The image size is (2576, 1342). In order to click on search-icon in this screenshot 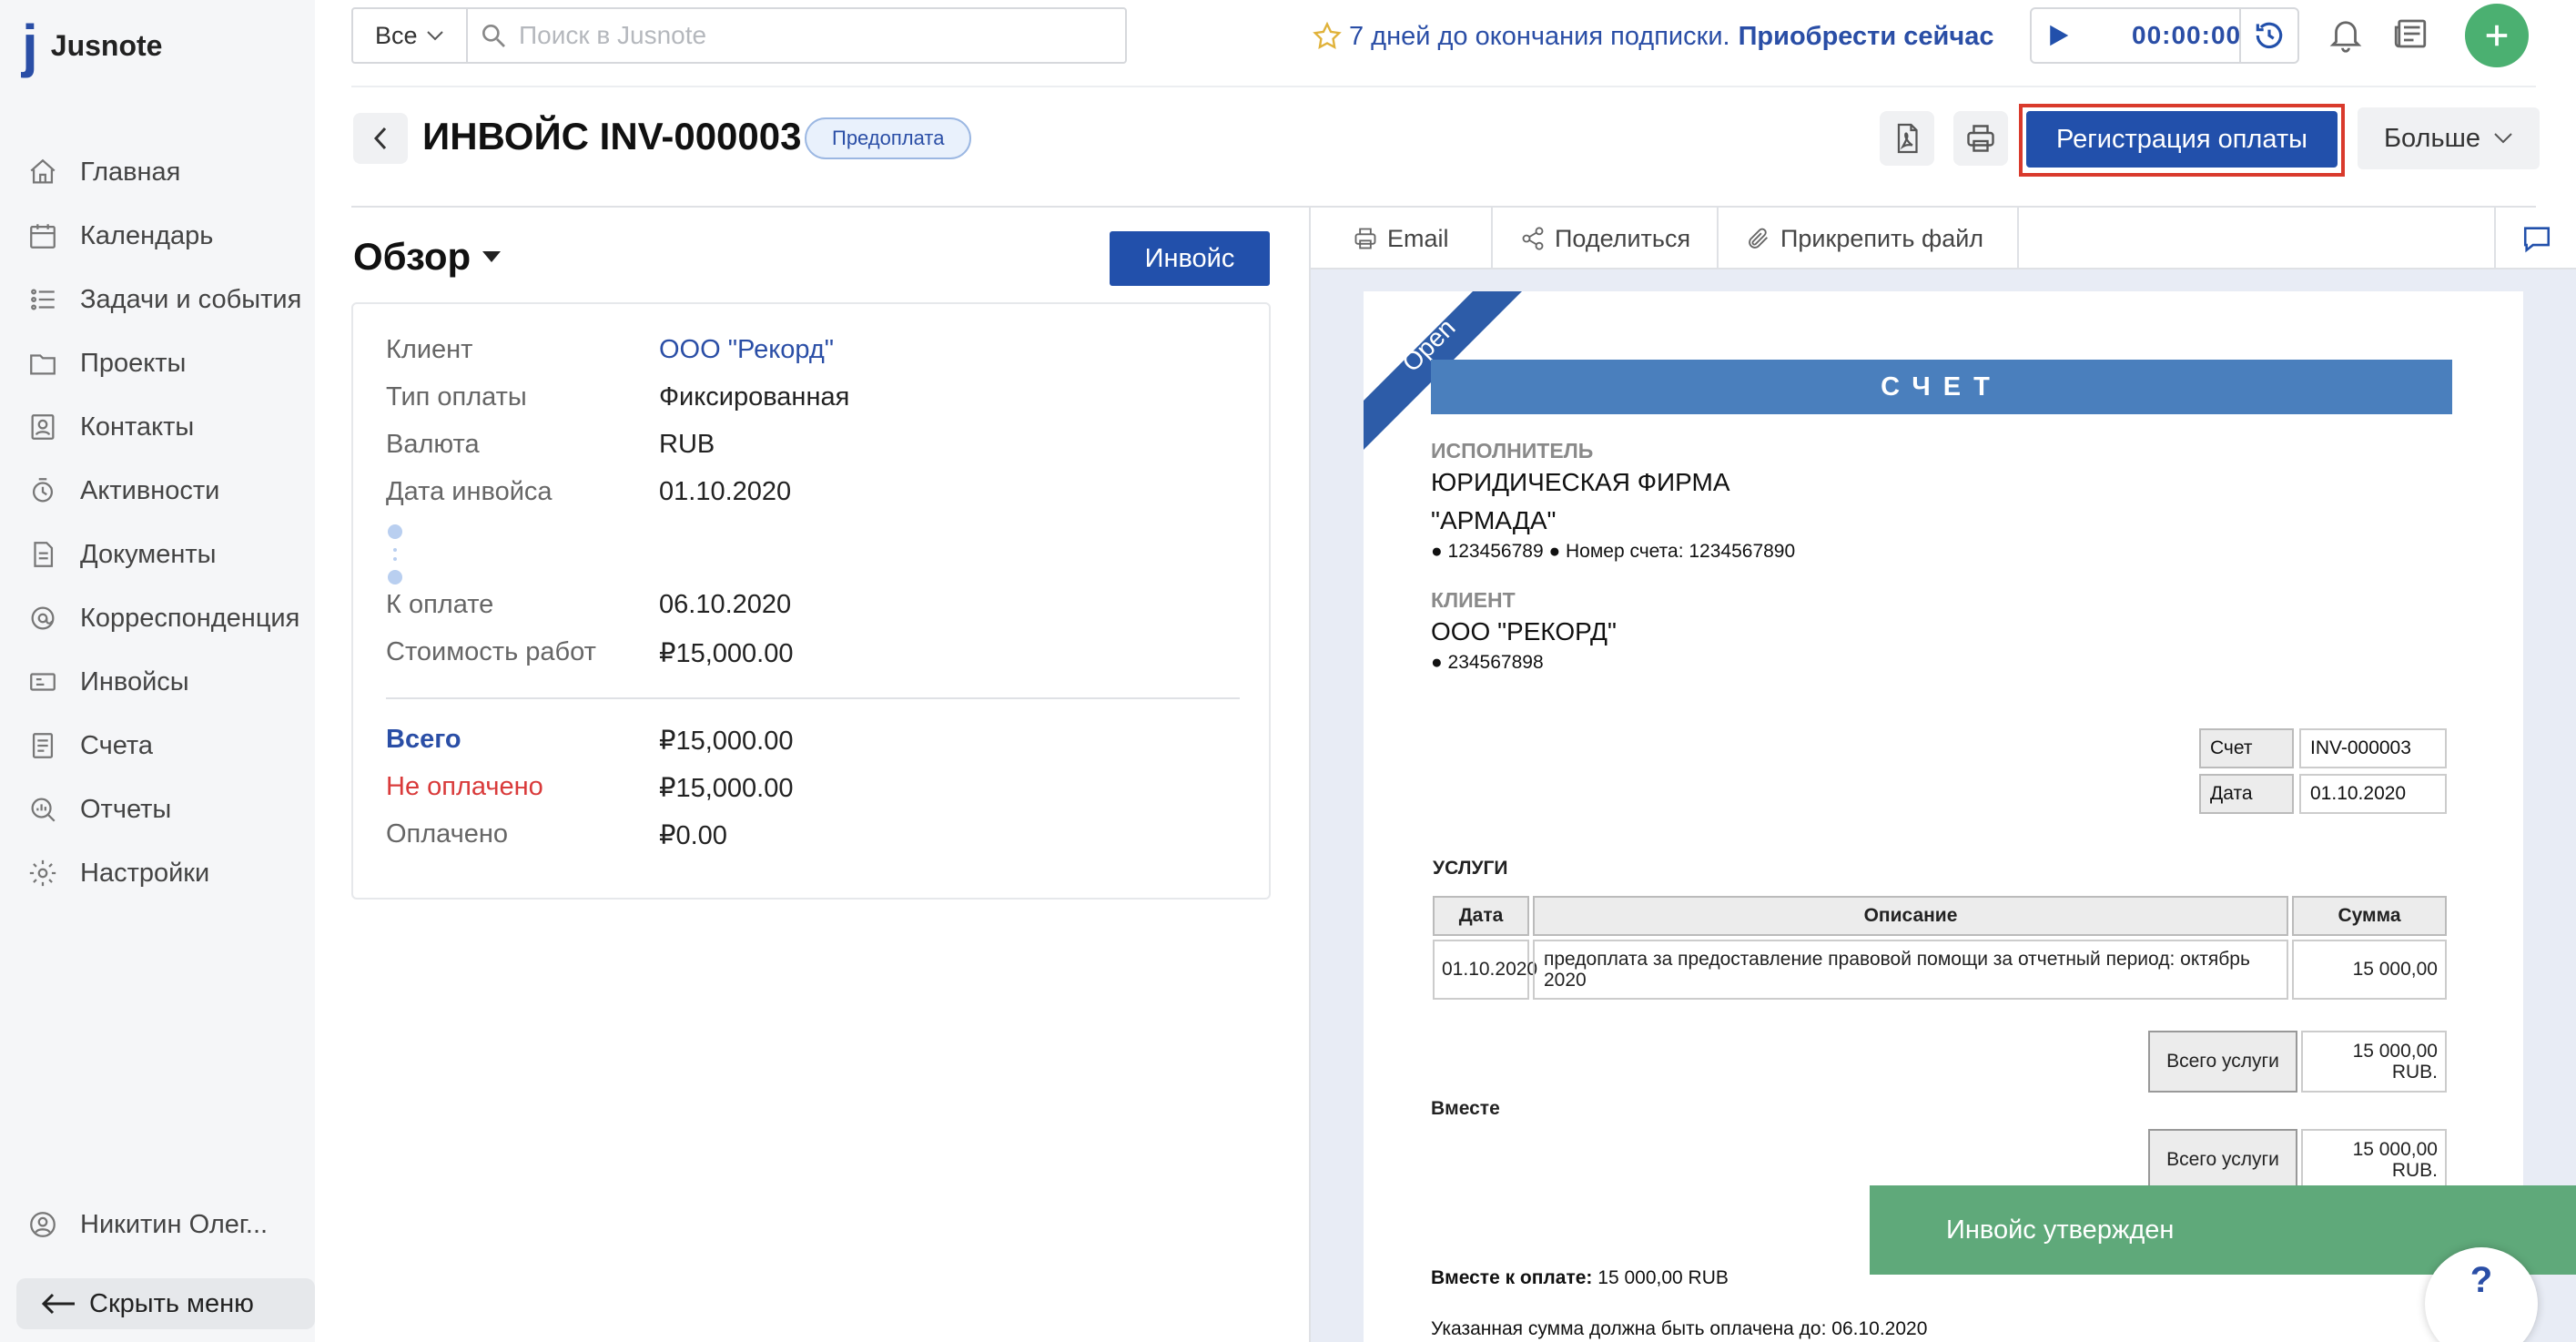, I will do `click(493, 35)`.